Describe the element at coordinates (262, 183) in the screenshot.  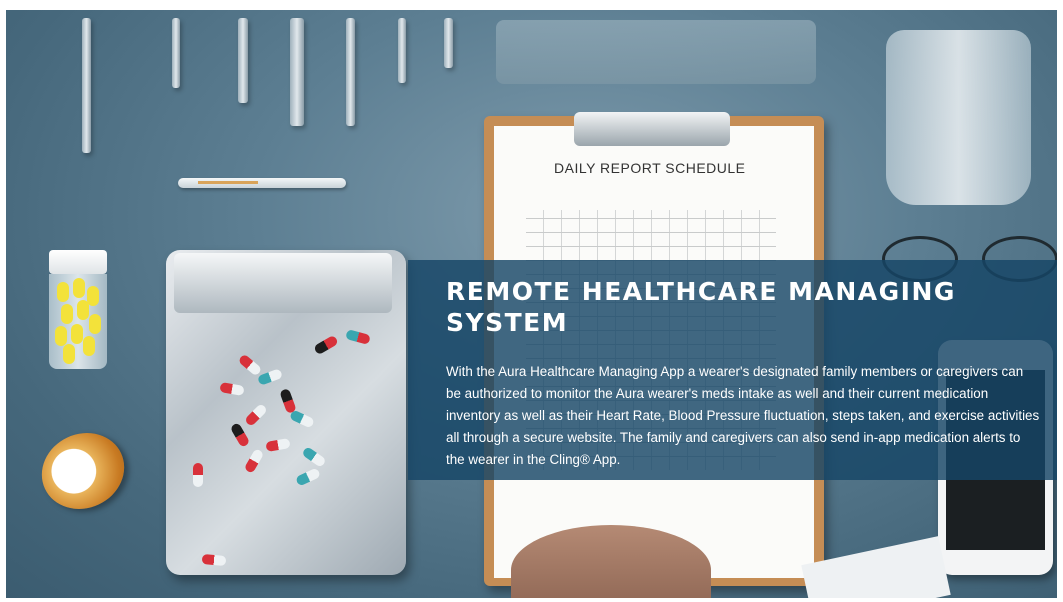
I see `thermometer-icon` at that location.